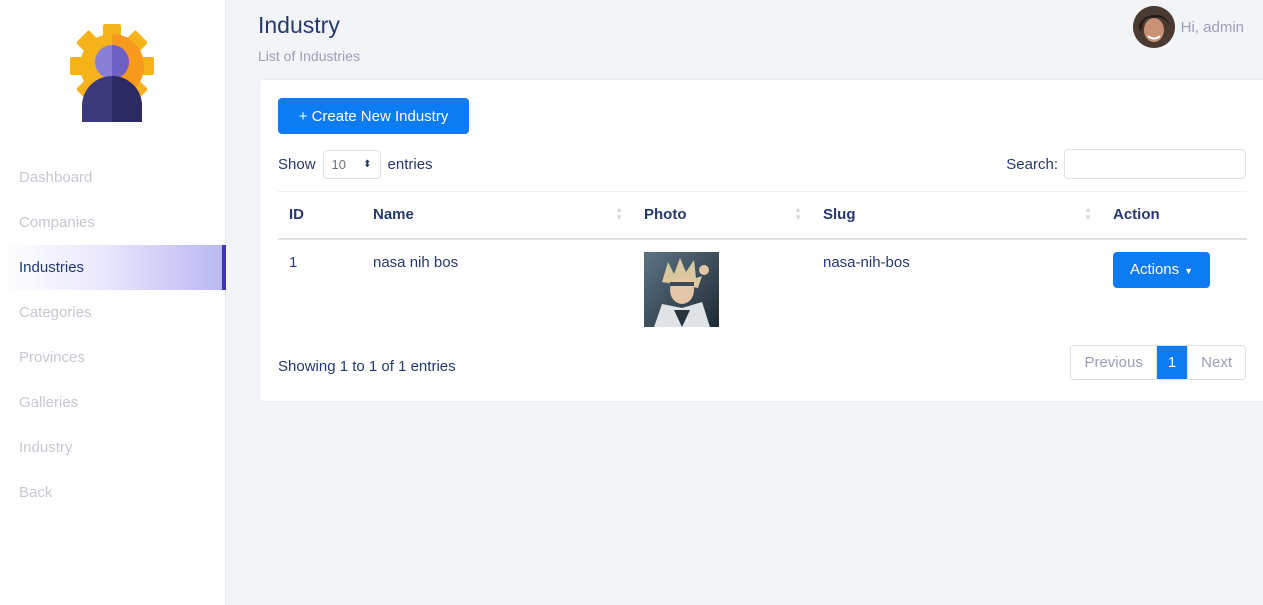 Image resolution: width=1263 pixels, height=605 pixels. Describe the element at coordinates (113, 267) in the screenshot. I see `sidebar-item-industries: Industries` at that location.